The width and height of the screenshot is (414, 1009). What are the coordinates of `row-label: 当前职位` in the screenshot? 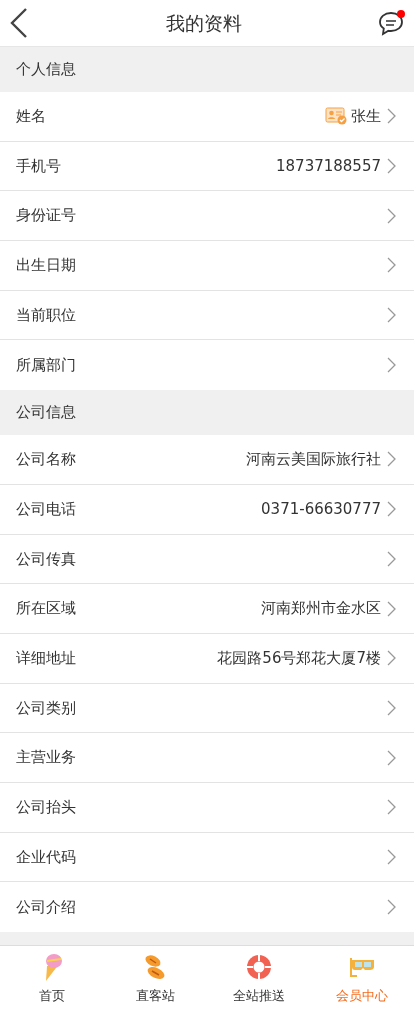 It's located at (46, 315).